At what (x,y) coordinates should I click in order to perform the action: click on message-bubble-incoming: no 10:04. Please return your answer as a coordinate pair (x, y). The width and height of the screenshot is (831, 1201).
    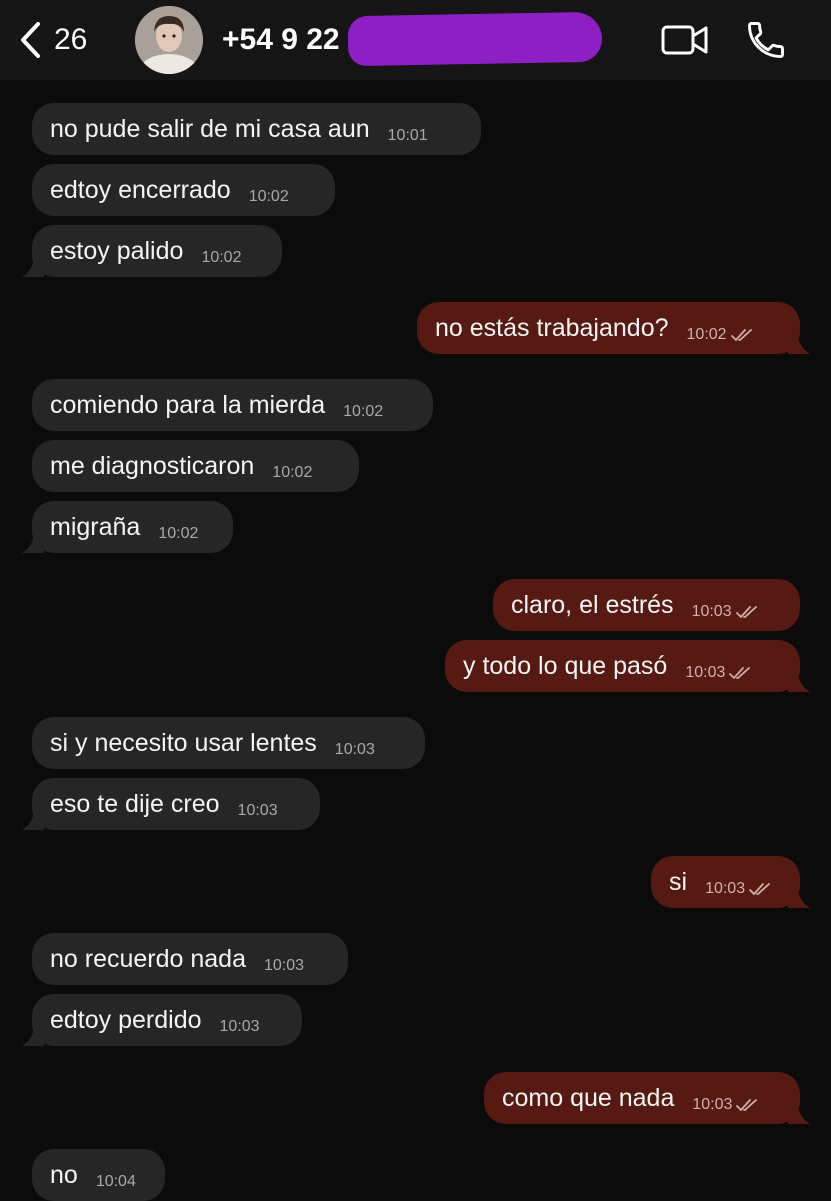
    Looking at the image, I should click on (98, 1175).